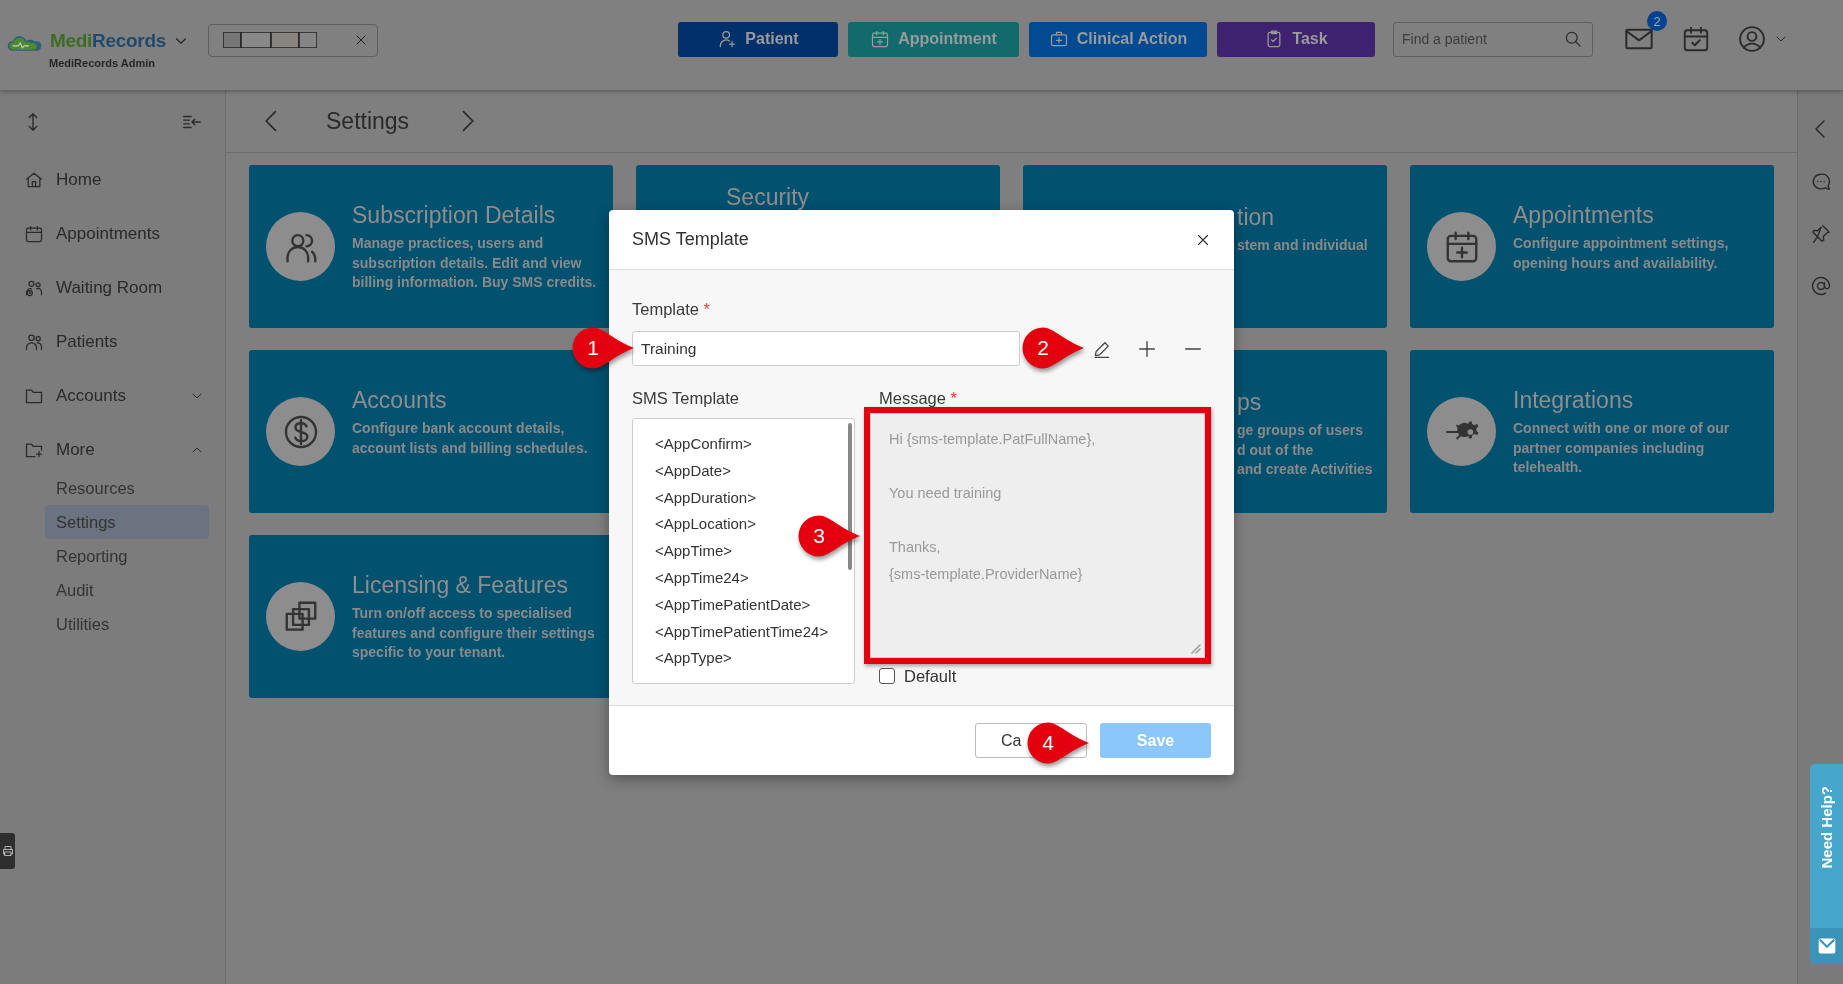 This screenshot has width=1843, height=984. Describe the element at coordinates (108, 40) in the screenshot. I see `brand-name: MediRecords` at that location.